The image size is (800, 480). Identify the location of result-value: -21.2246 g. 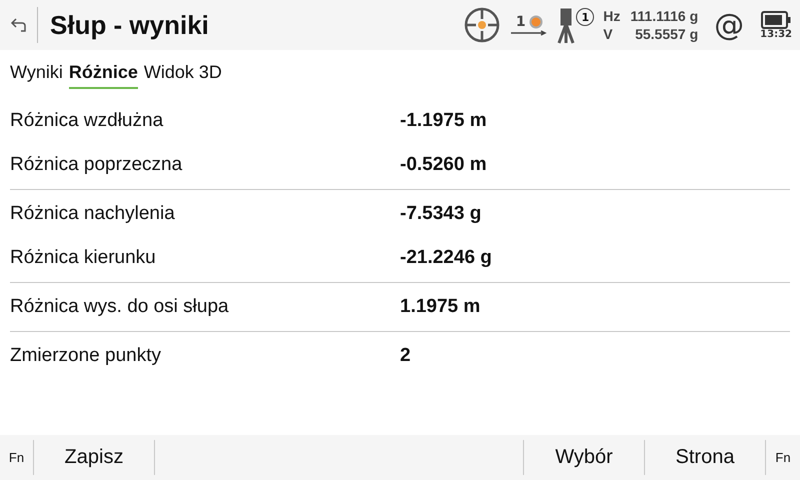
(446, 258).